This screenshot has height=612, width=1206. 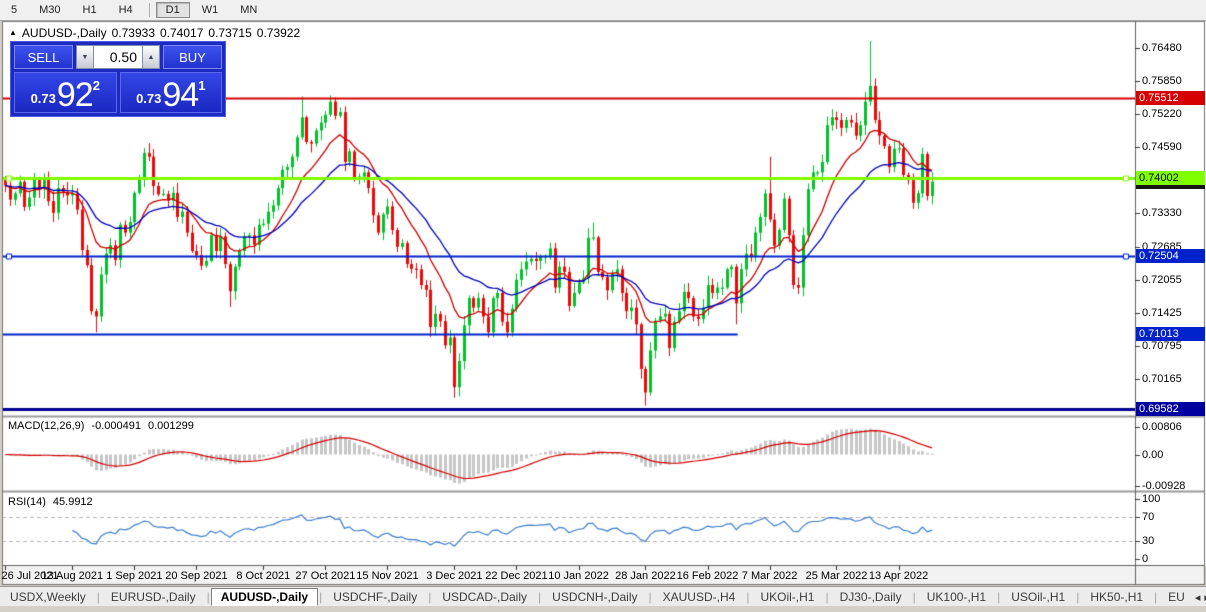 I want to click on macd-tick-label: 0.00, so click(x=1153, y=454).